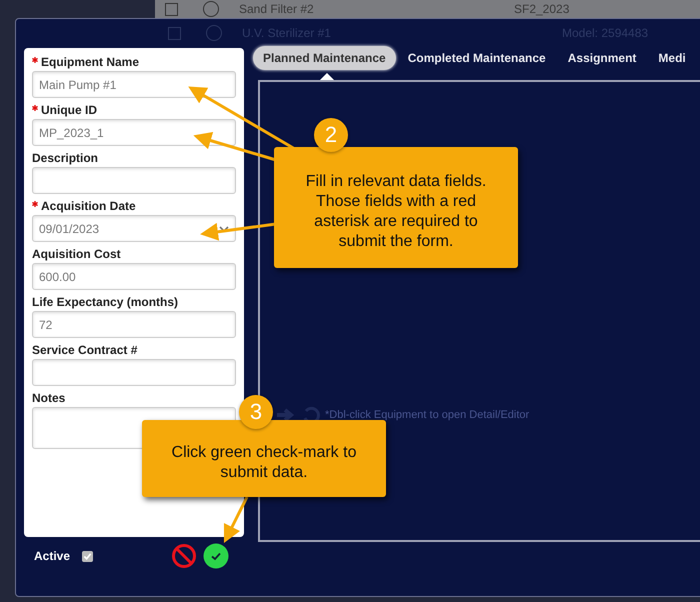  What do you see at coordinates (672, 58) in the screenshot?
I see `tab: Medi` at bounding box center [672, 58].